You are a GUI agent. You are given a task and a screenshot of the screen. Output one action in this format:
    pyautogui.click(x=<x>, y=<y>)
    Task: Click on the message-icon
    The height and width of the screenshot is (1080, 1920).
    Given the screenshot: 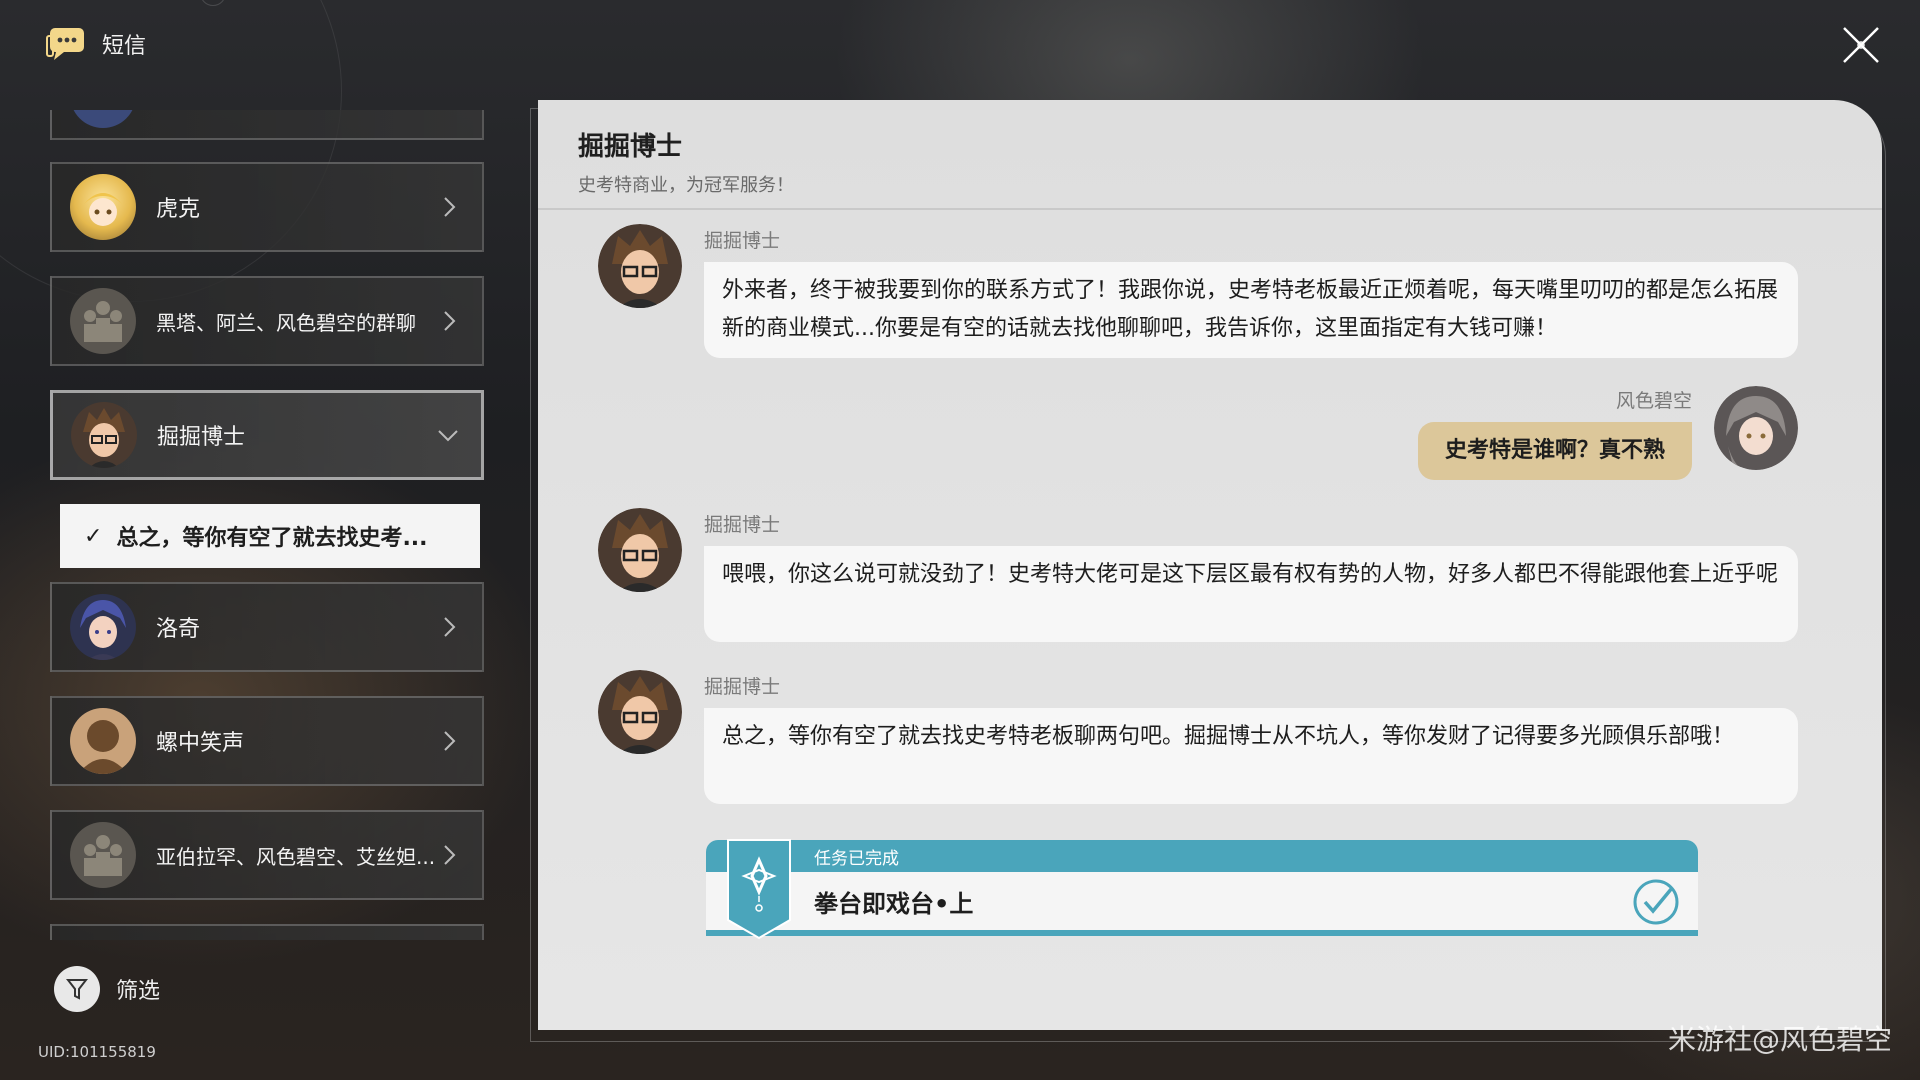 What is the action you would take?
    pyautogui.click(x=65, y=44)
    